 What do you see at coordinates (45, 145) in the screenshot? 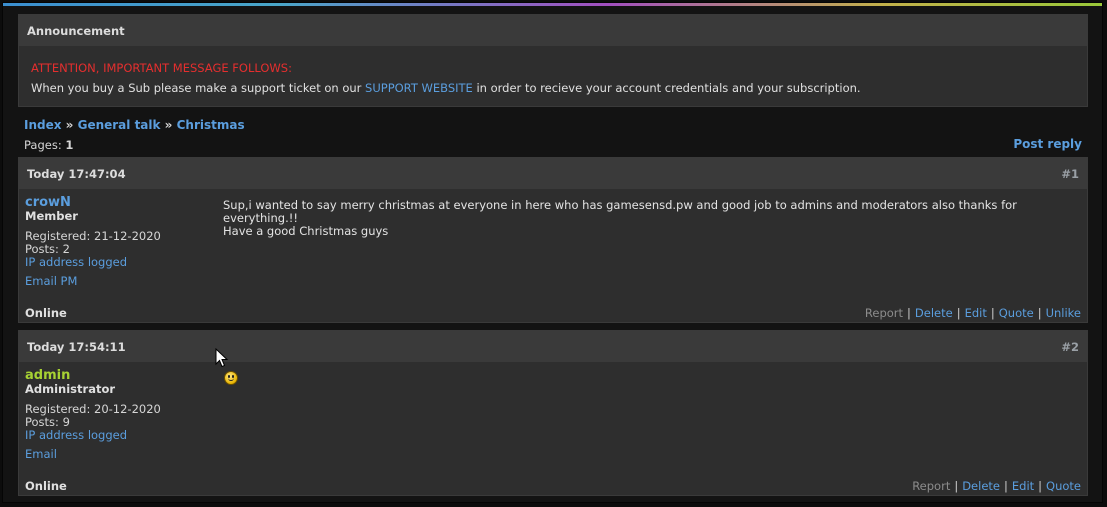
I see `pages-label: Pages:` at bounding box center [45, 145].